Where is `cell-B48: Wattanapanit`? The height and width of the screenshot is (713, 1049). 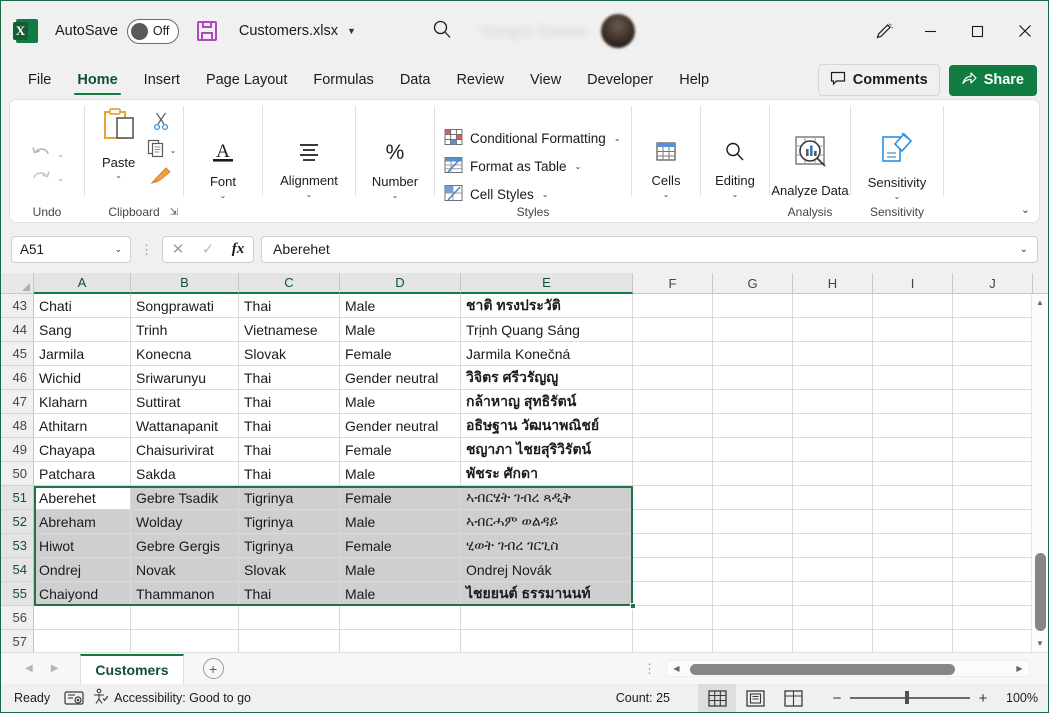
cell-B48: Wattanapanit is located at coordinates (185, 426).